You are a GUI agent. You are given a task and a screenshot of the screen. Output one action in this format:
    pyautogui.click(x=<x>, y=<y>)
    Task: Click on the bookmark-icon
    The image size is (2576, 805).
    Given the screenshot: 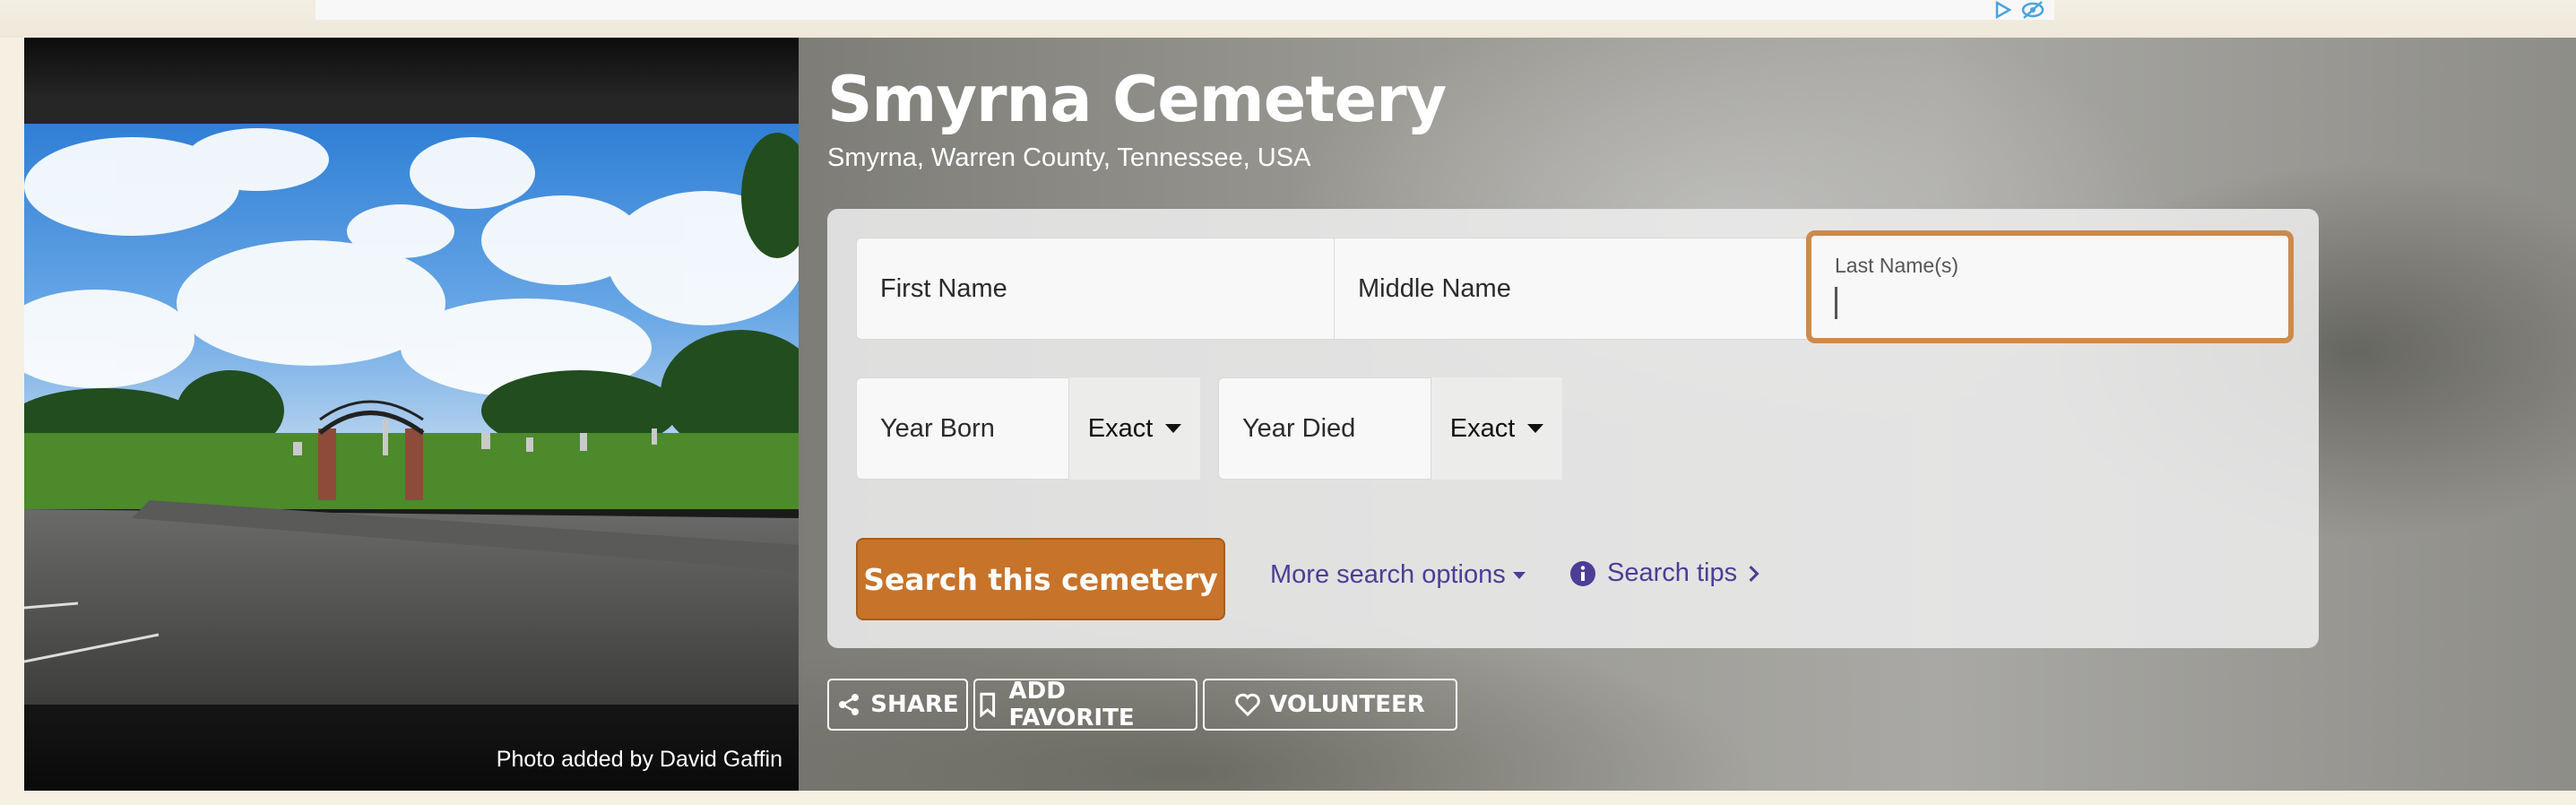 What is the action you would take?
    pyautogui.click(x=988, y=704)
    